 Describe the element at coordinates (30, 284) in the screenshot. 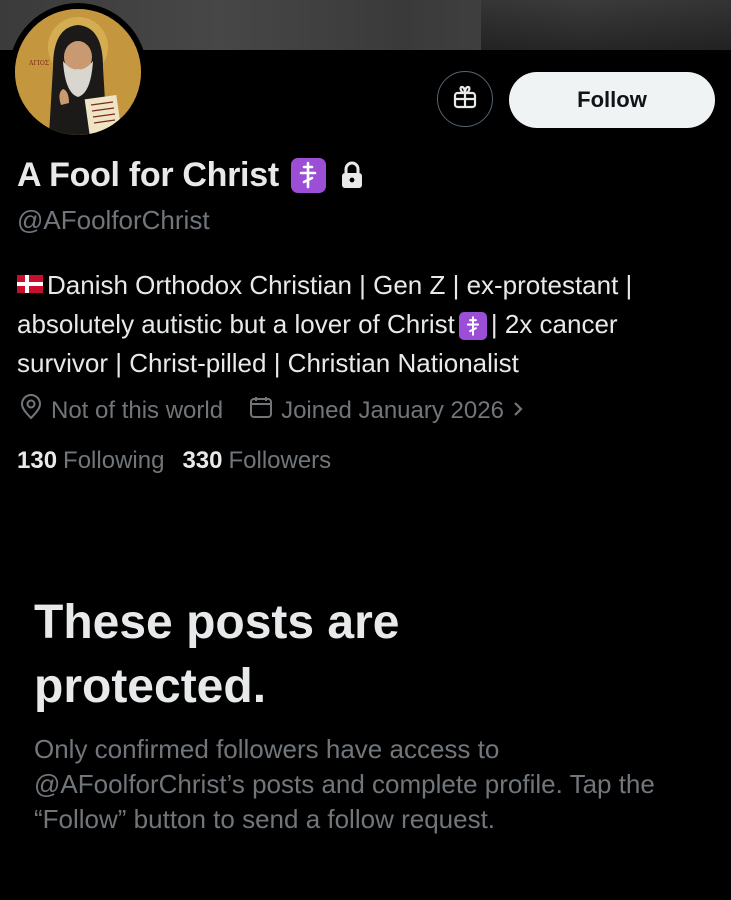

I see `denmark-flag-icon` at that location.